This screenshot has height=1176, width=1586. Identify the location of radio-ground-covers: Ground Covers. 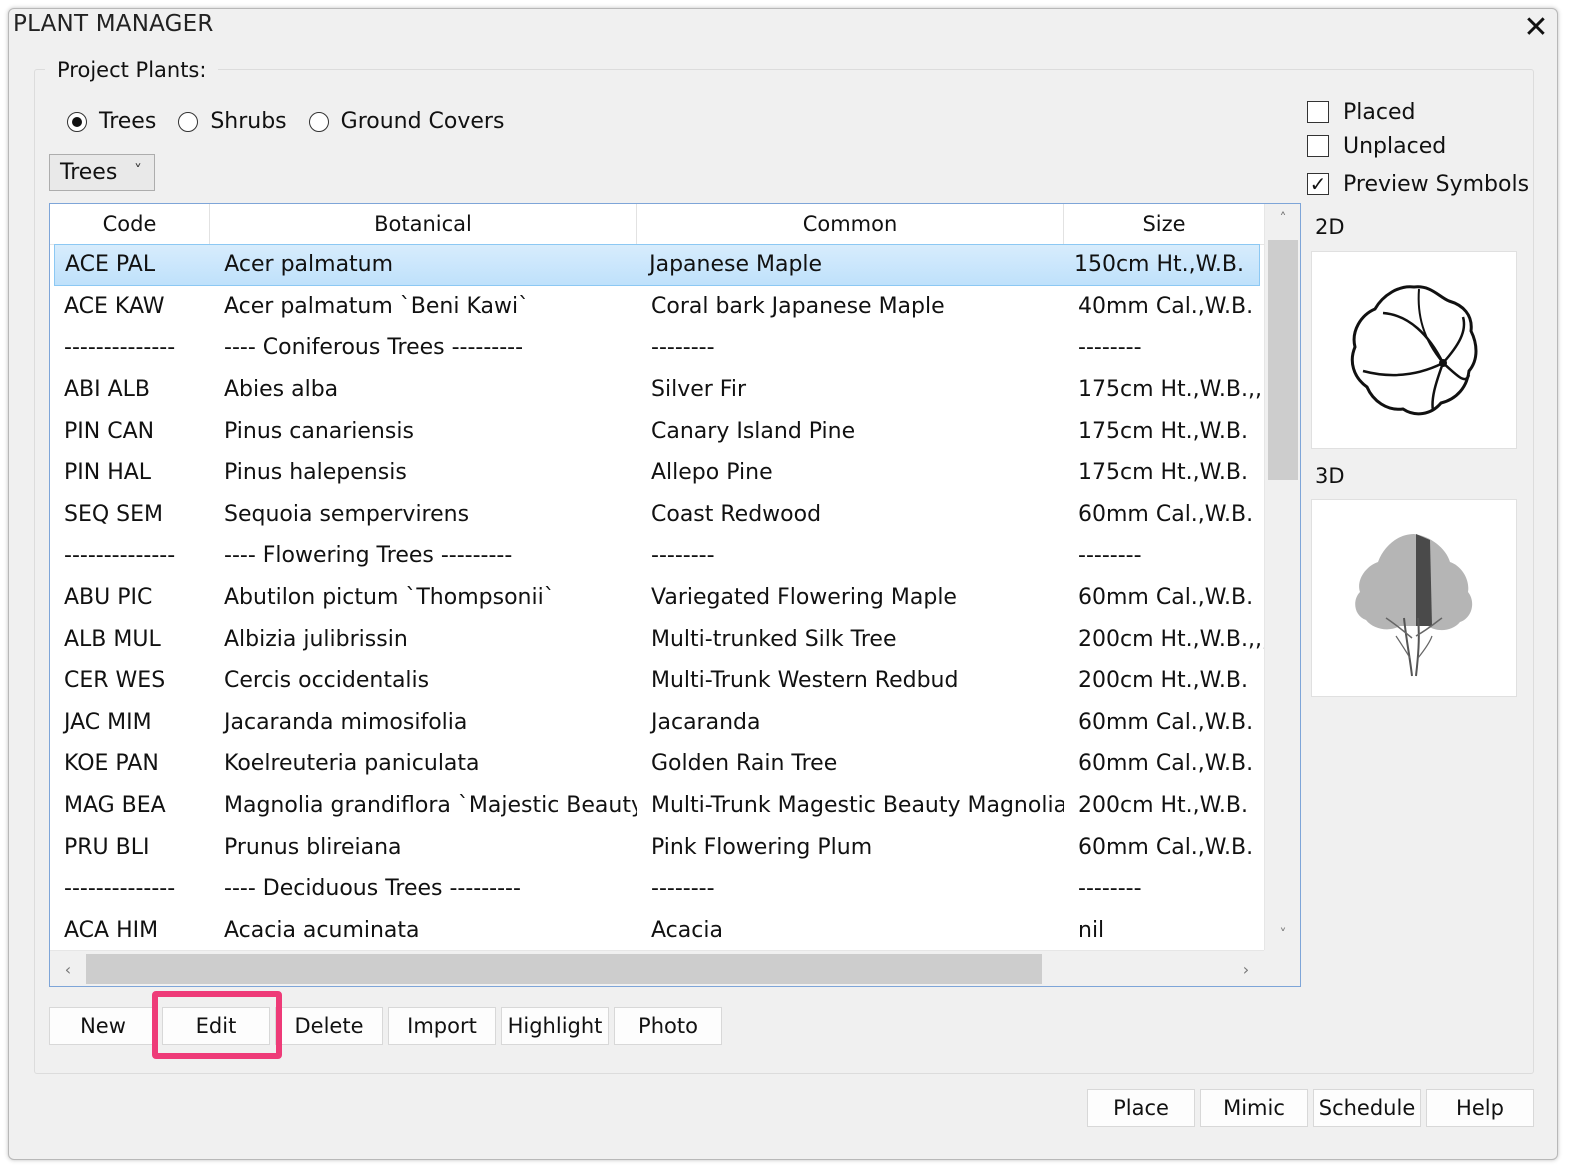
(406, 121).